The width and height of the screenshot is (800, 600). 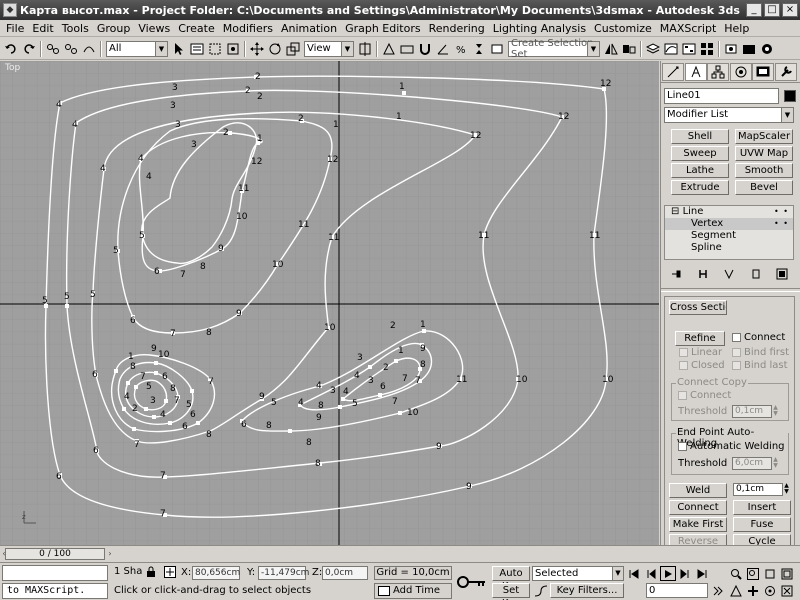 I want to click on keyboard-shortcut-override-icon, so click(x=407, y=49).